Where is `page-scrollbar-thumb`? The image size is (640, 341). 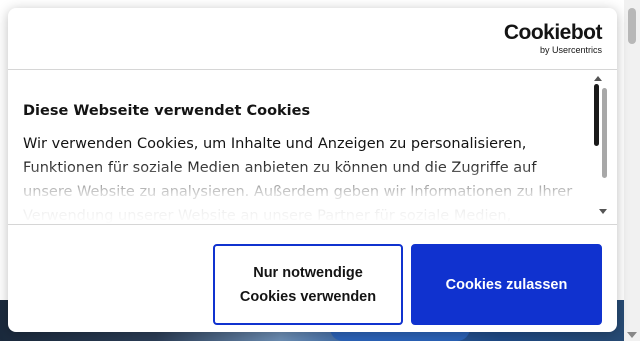 page-scrollbar-thumb is located at coordinates (632, 26).